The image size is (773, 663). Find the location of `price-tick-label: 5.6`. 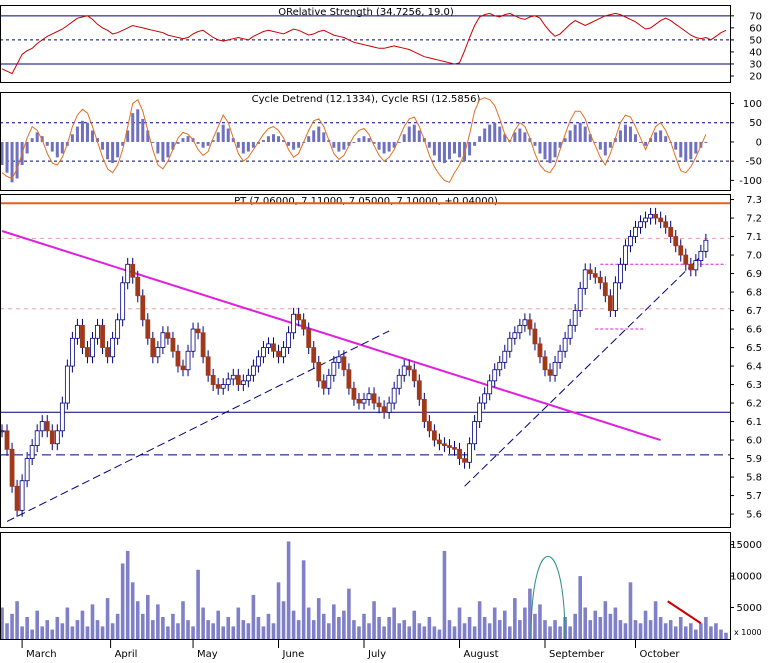

price-tick-label: 5.6 is located at coordinates (754, 515).